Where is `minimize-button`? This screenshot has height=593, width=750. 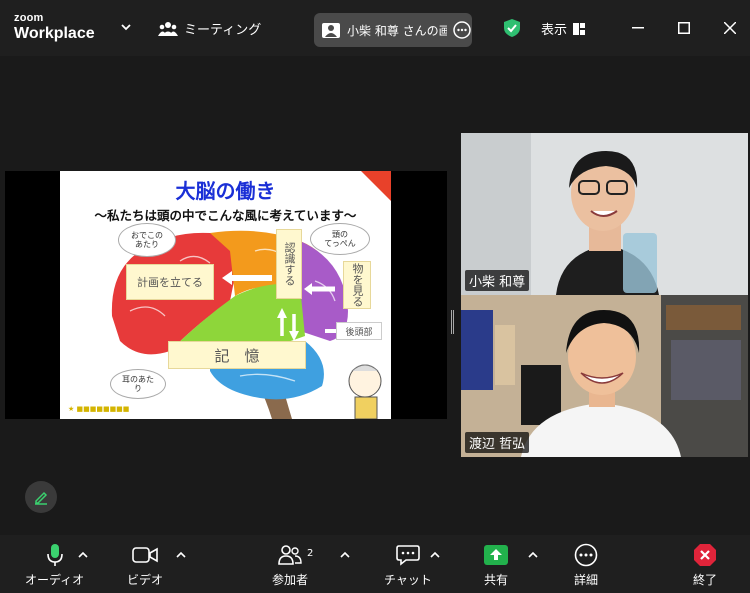
minimize-button is located at coordinates (638, 28).